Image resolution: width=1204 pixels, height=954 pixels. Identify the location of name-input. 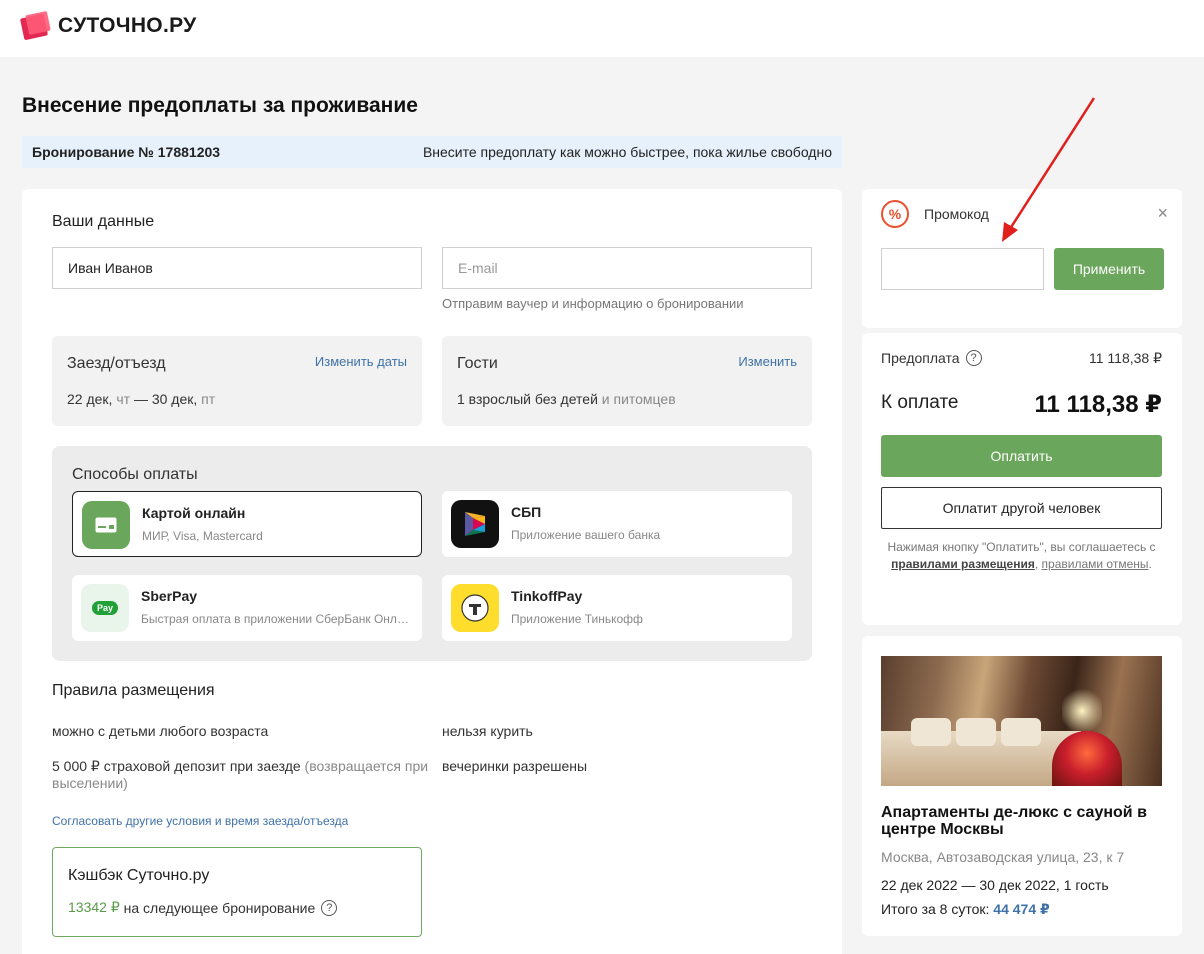
(237, 268).